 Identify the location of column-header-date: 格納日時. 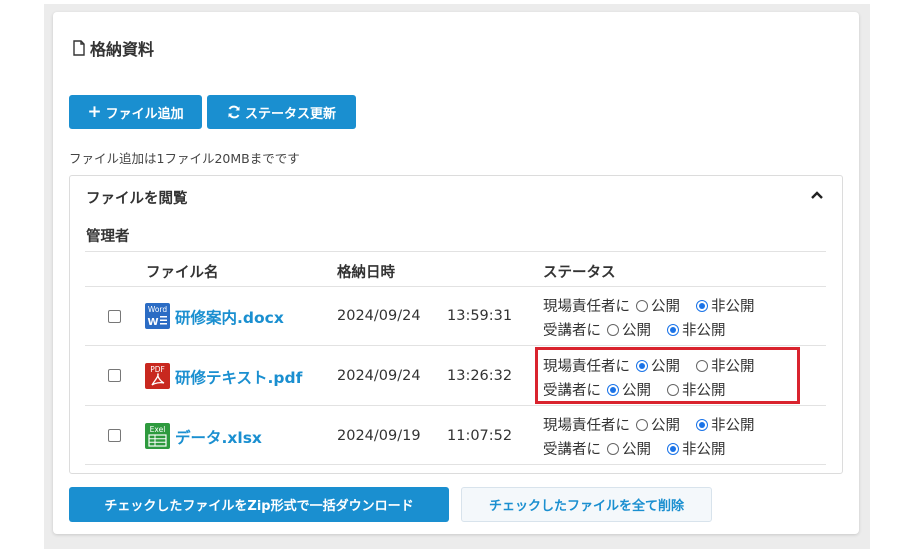
(366, 273).